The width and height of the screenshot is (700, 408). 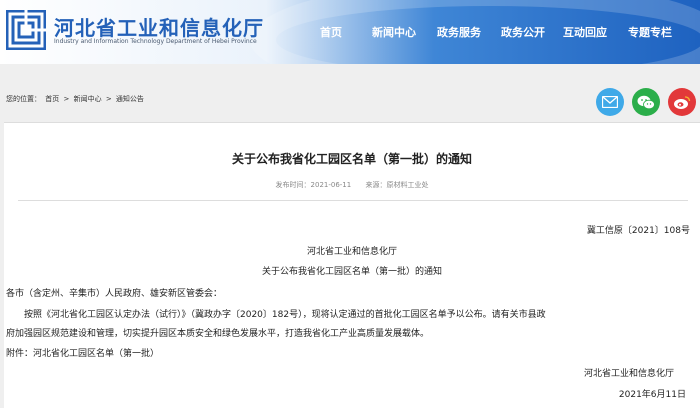 I want to click on article-meta: 发布时间：2021-06-11 来源：原材料工业处, so click(x=352, y=185).